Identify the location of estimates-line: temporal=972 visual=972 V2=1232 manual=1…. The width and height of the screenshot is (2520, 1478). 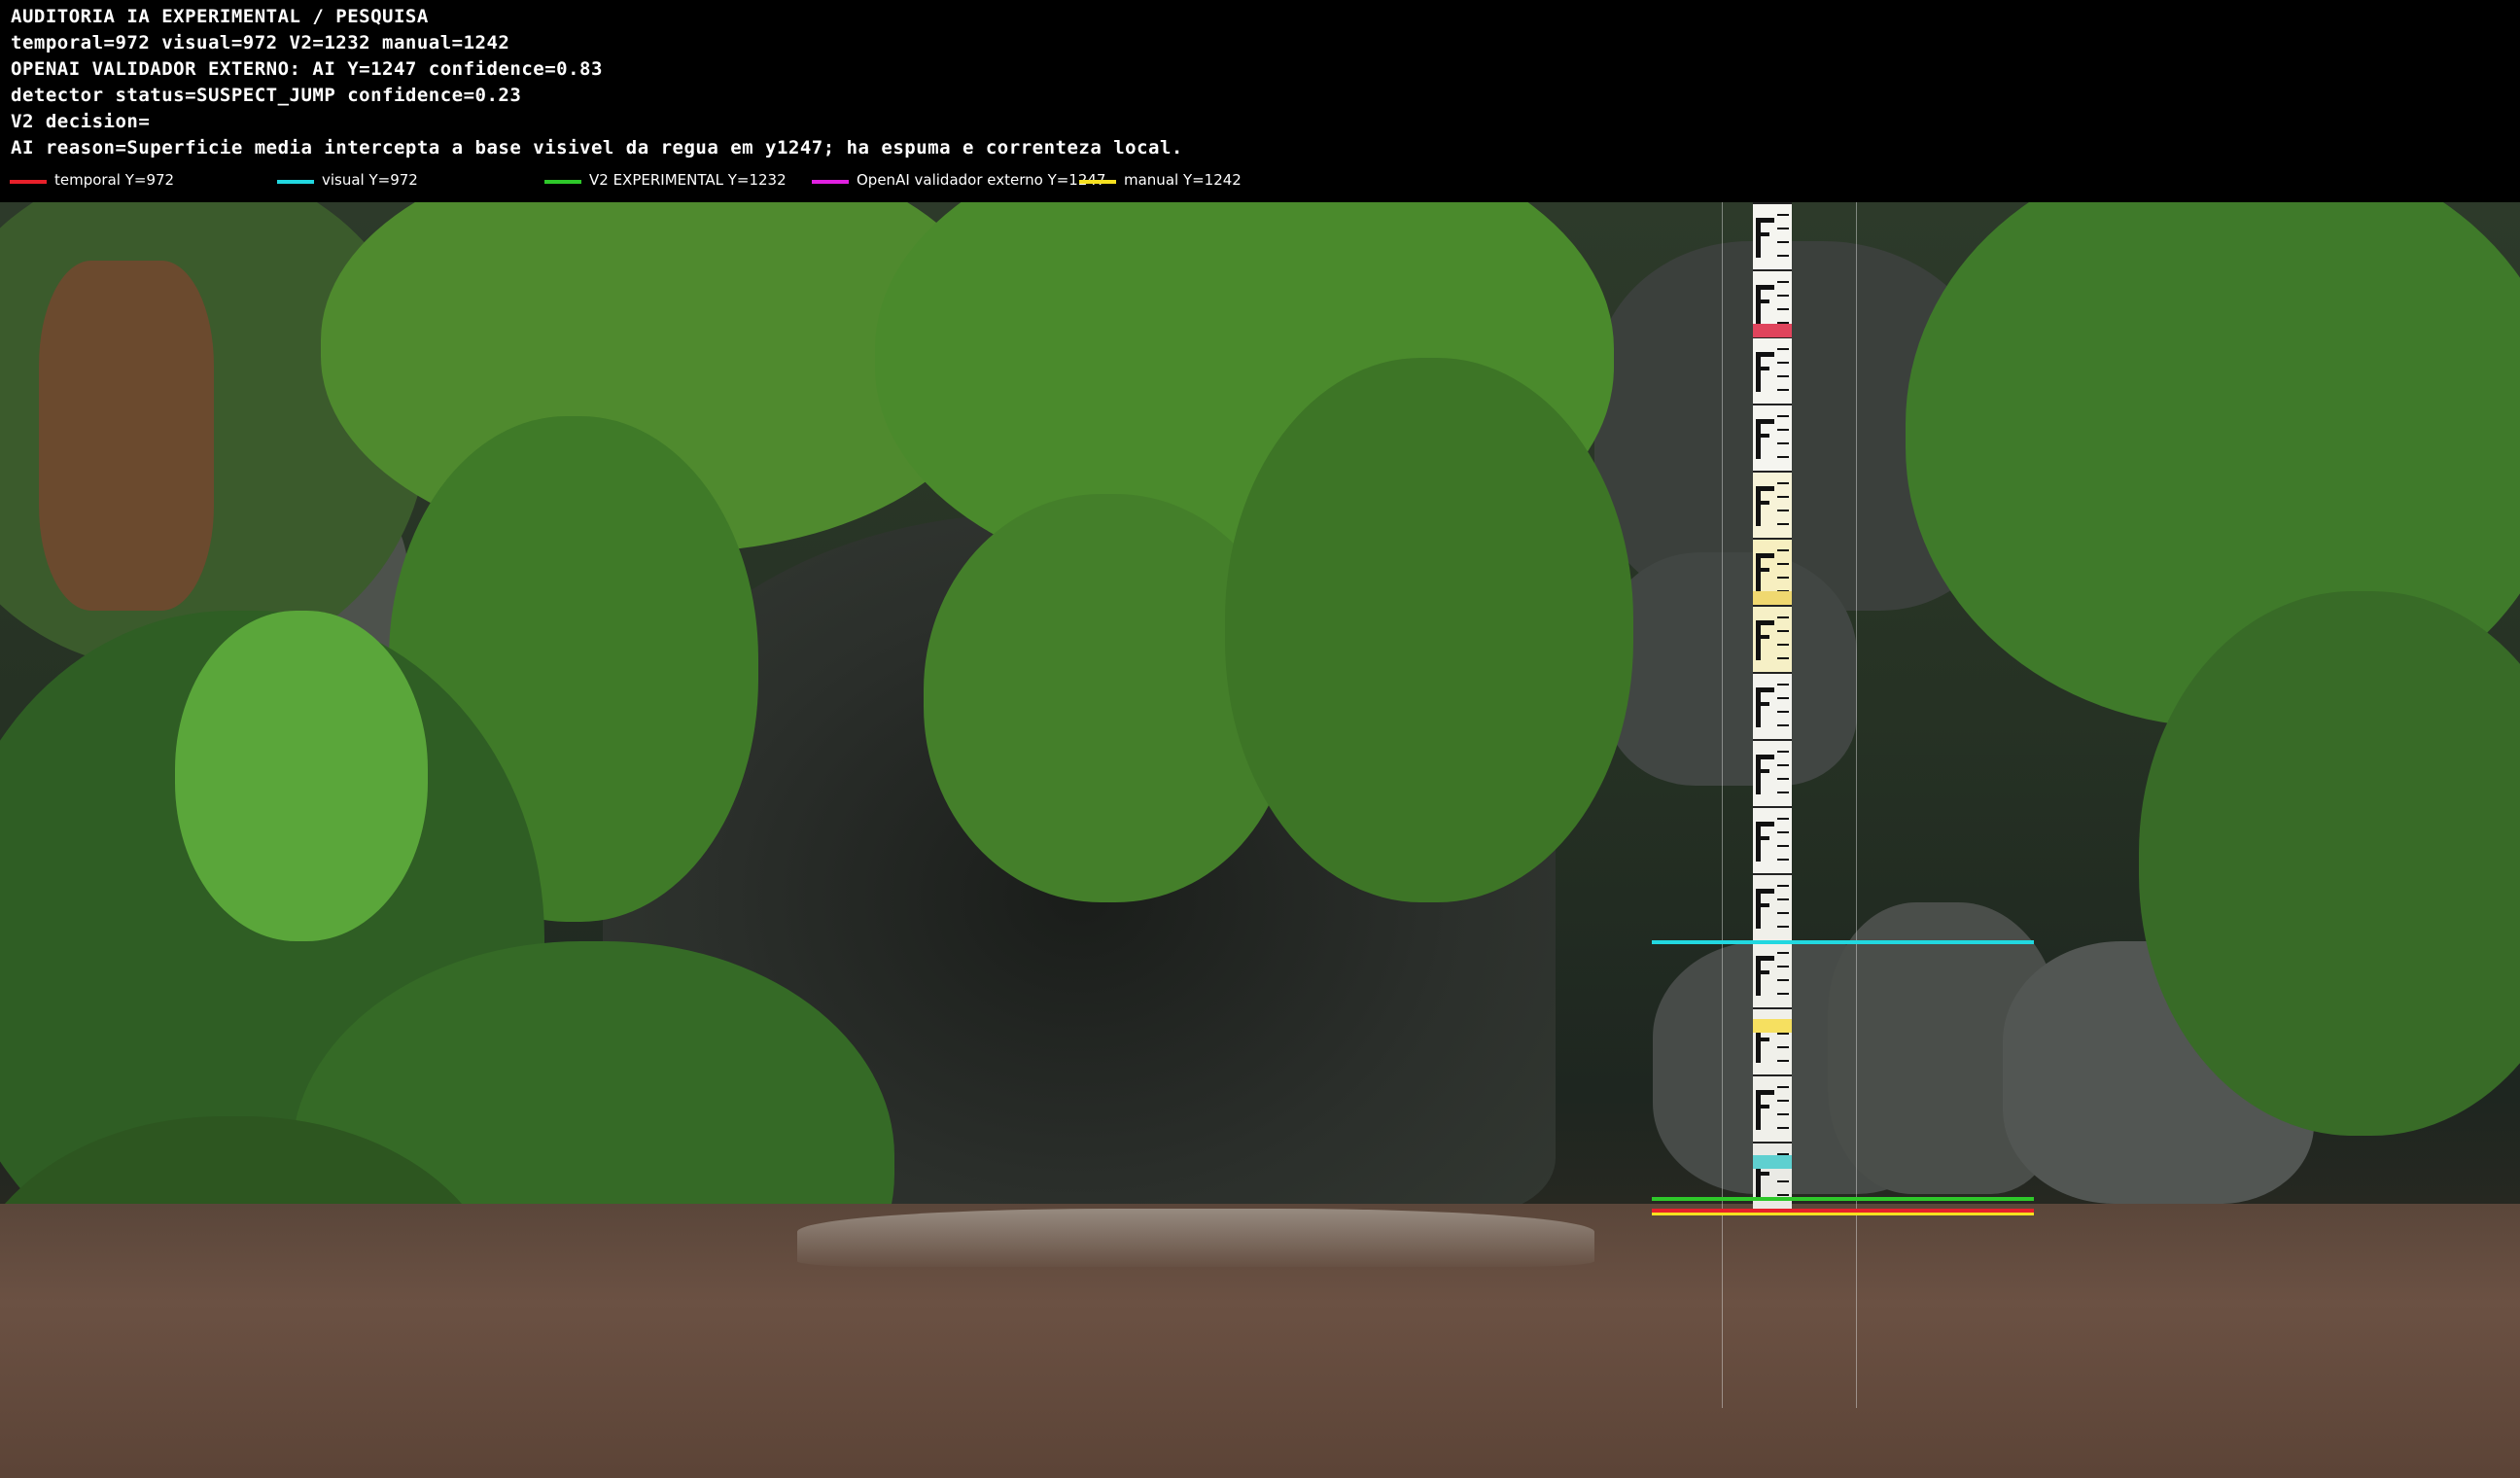
(260, 42).